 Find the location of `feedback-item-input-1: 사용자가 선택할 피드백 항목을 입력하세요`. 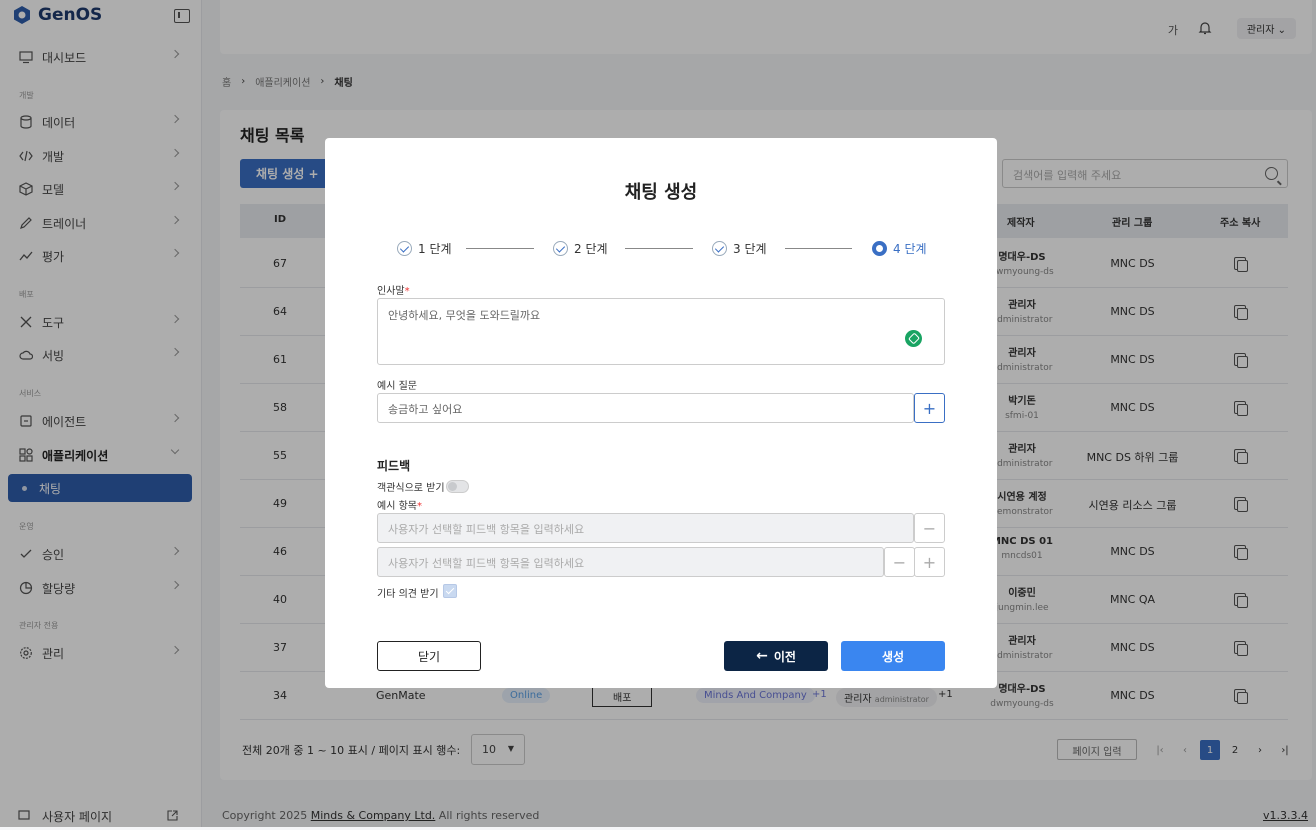

feedback-item-input-1: 사용자가 선택할 피드백 항목을 입력하세요 is located at coordinates (645, 528).